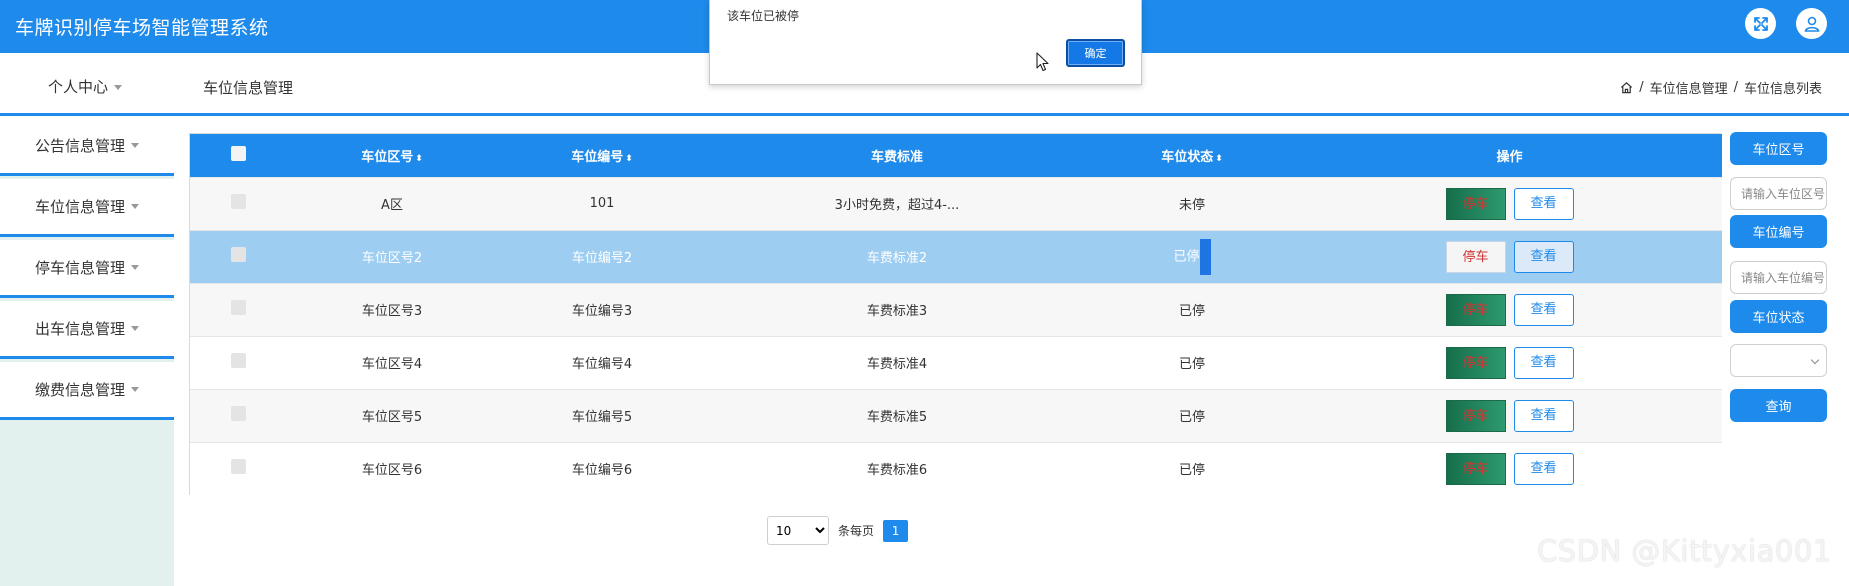  I want to click on select-all-cell, so click(238, 155).